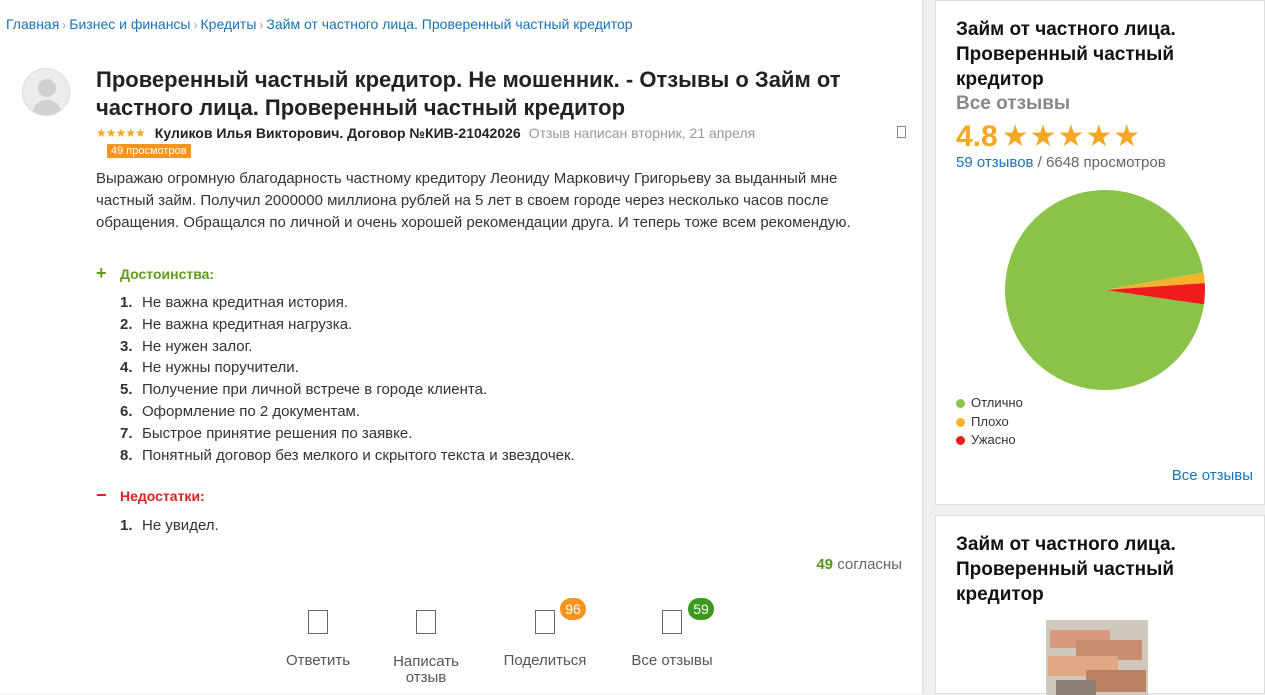 Image resolution: width=1265 pixels, height=695 pixels. What do you see at coordinates (240, 411) in the screenshot?
I see `list-item: 6. Оформление по 2 документам.` at bounding box center [240, 411].